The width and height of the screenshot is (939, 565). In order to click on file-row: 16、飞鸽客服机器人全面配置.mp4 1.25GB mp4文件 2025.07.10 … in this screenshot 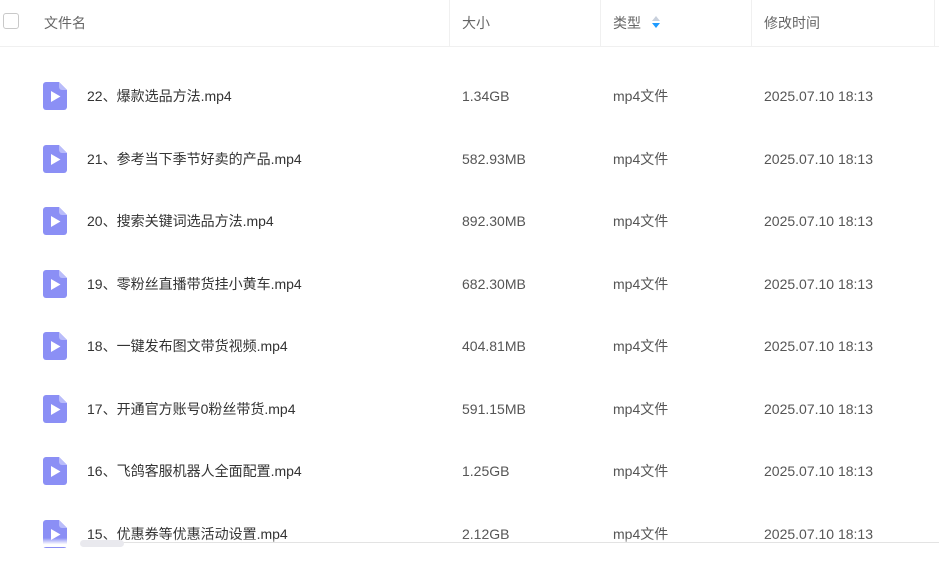, I will do `click(469, 471)`.